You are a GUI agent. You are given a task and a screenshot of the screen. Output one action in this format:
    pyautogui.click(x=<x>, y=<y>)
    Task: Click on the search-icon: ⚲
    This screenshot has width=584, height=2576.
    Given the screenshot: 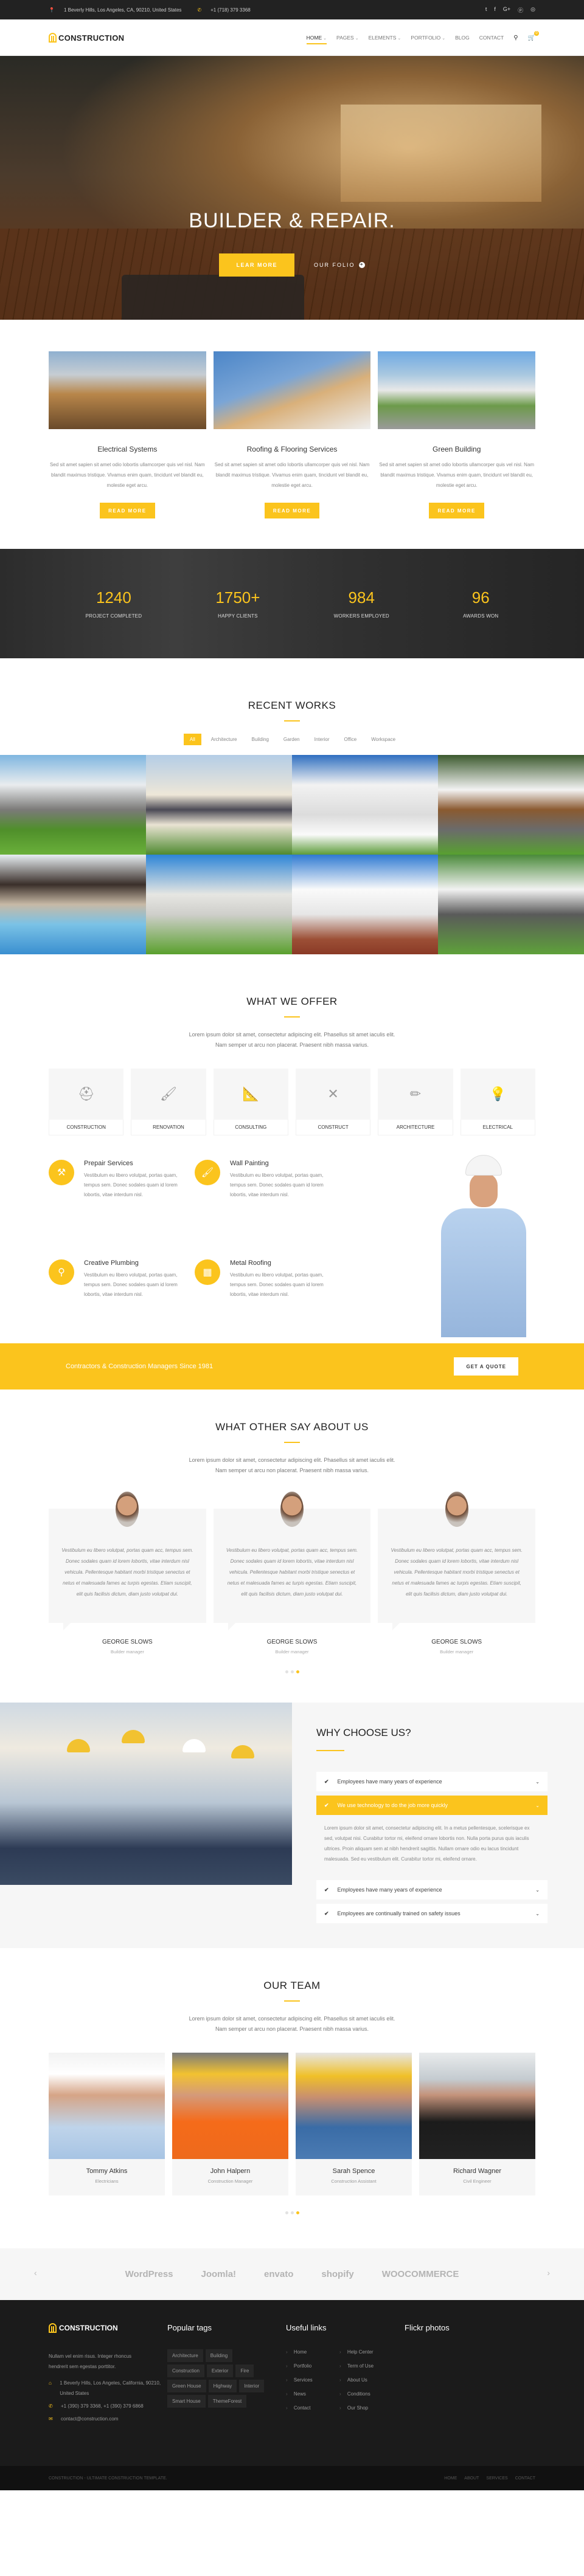 What is the action you would take?
    pyautogui.click(x=515, y=38)
    